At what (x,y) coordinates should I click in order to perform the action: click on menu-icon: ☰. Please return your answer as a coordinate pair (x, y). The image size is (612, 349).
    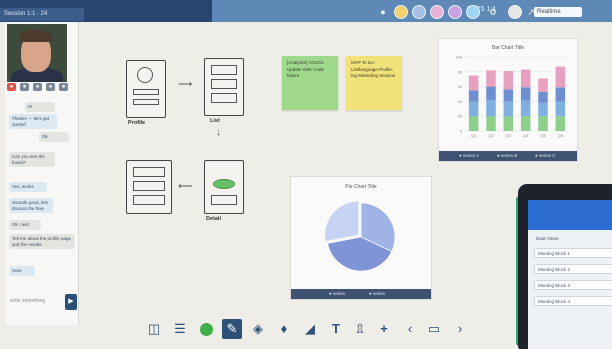
    Looking at the image, I should click on (180, 329).